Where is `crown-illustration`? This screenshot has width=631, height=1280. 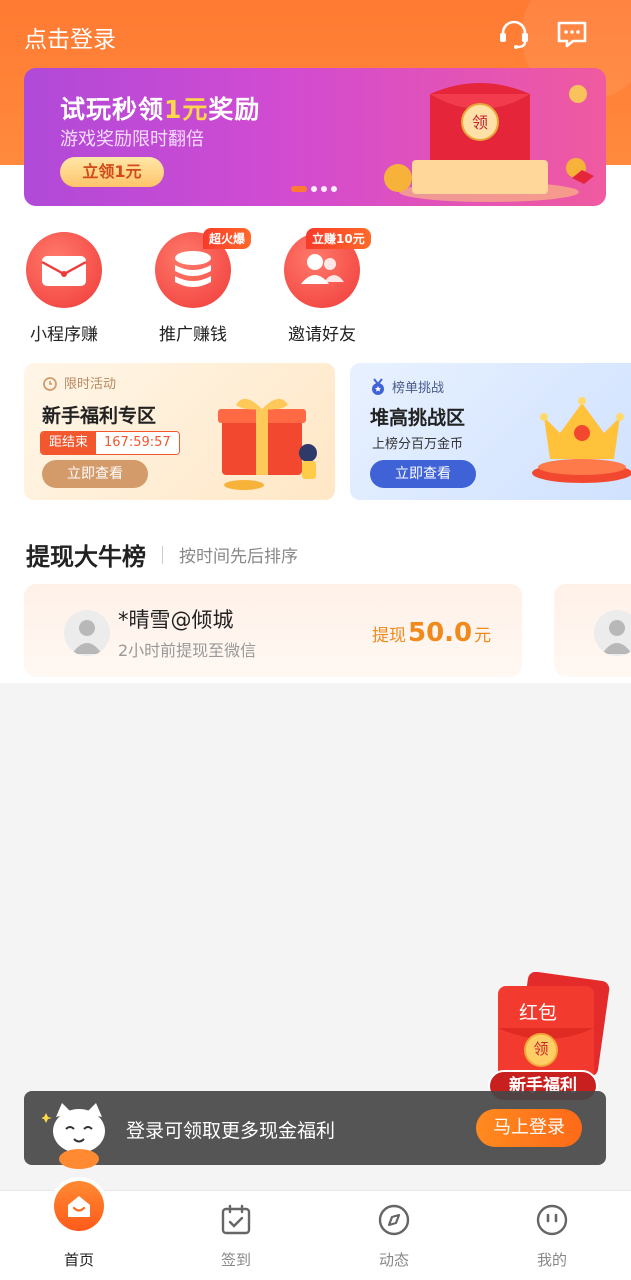
crown-illustration is located at coordinates (581, 440).